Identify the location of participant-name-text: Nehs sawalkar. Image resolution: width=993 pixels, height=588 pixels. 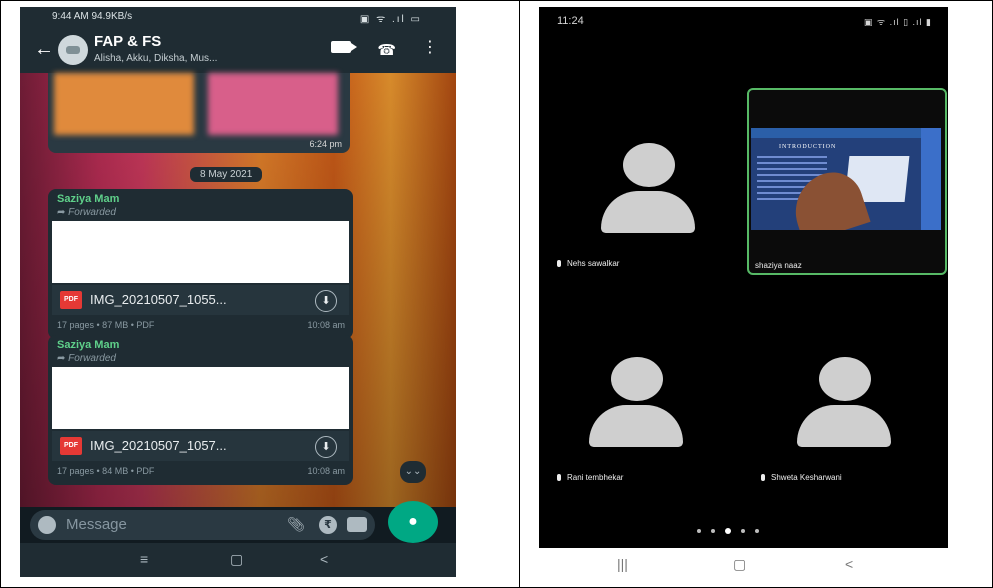
(593, 263).